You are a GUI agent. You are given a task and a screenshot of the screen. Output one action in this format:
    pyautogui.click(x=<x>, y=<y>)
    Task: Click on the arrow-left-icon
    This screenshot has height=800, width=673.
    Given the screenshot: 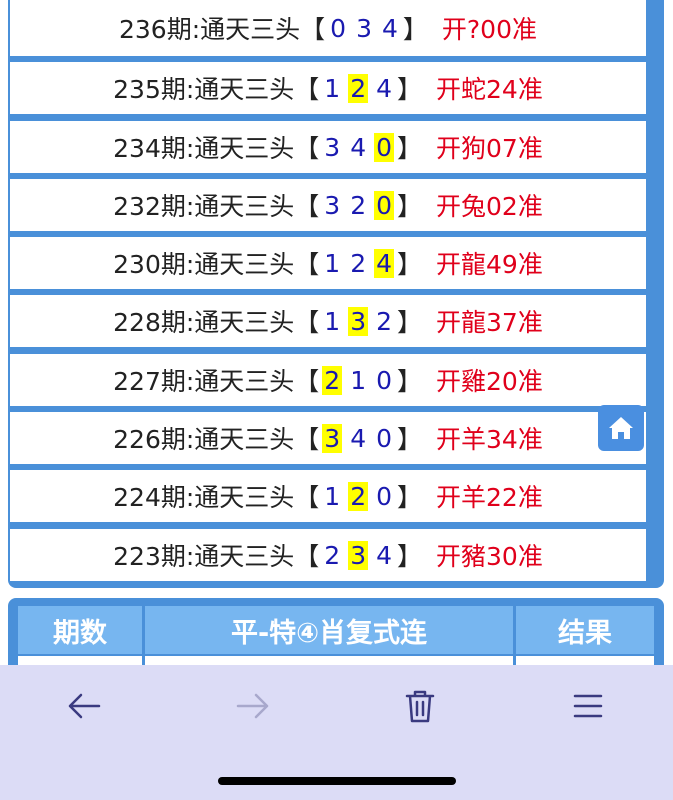 What is the action you would take?
    pyautogui.click(x=84, y=706)
    